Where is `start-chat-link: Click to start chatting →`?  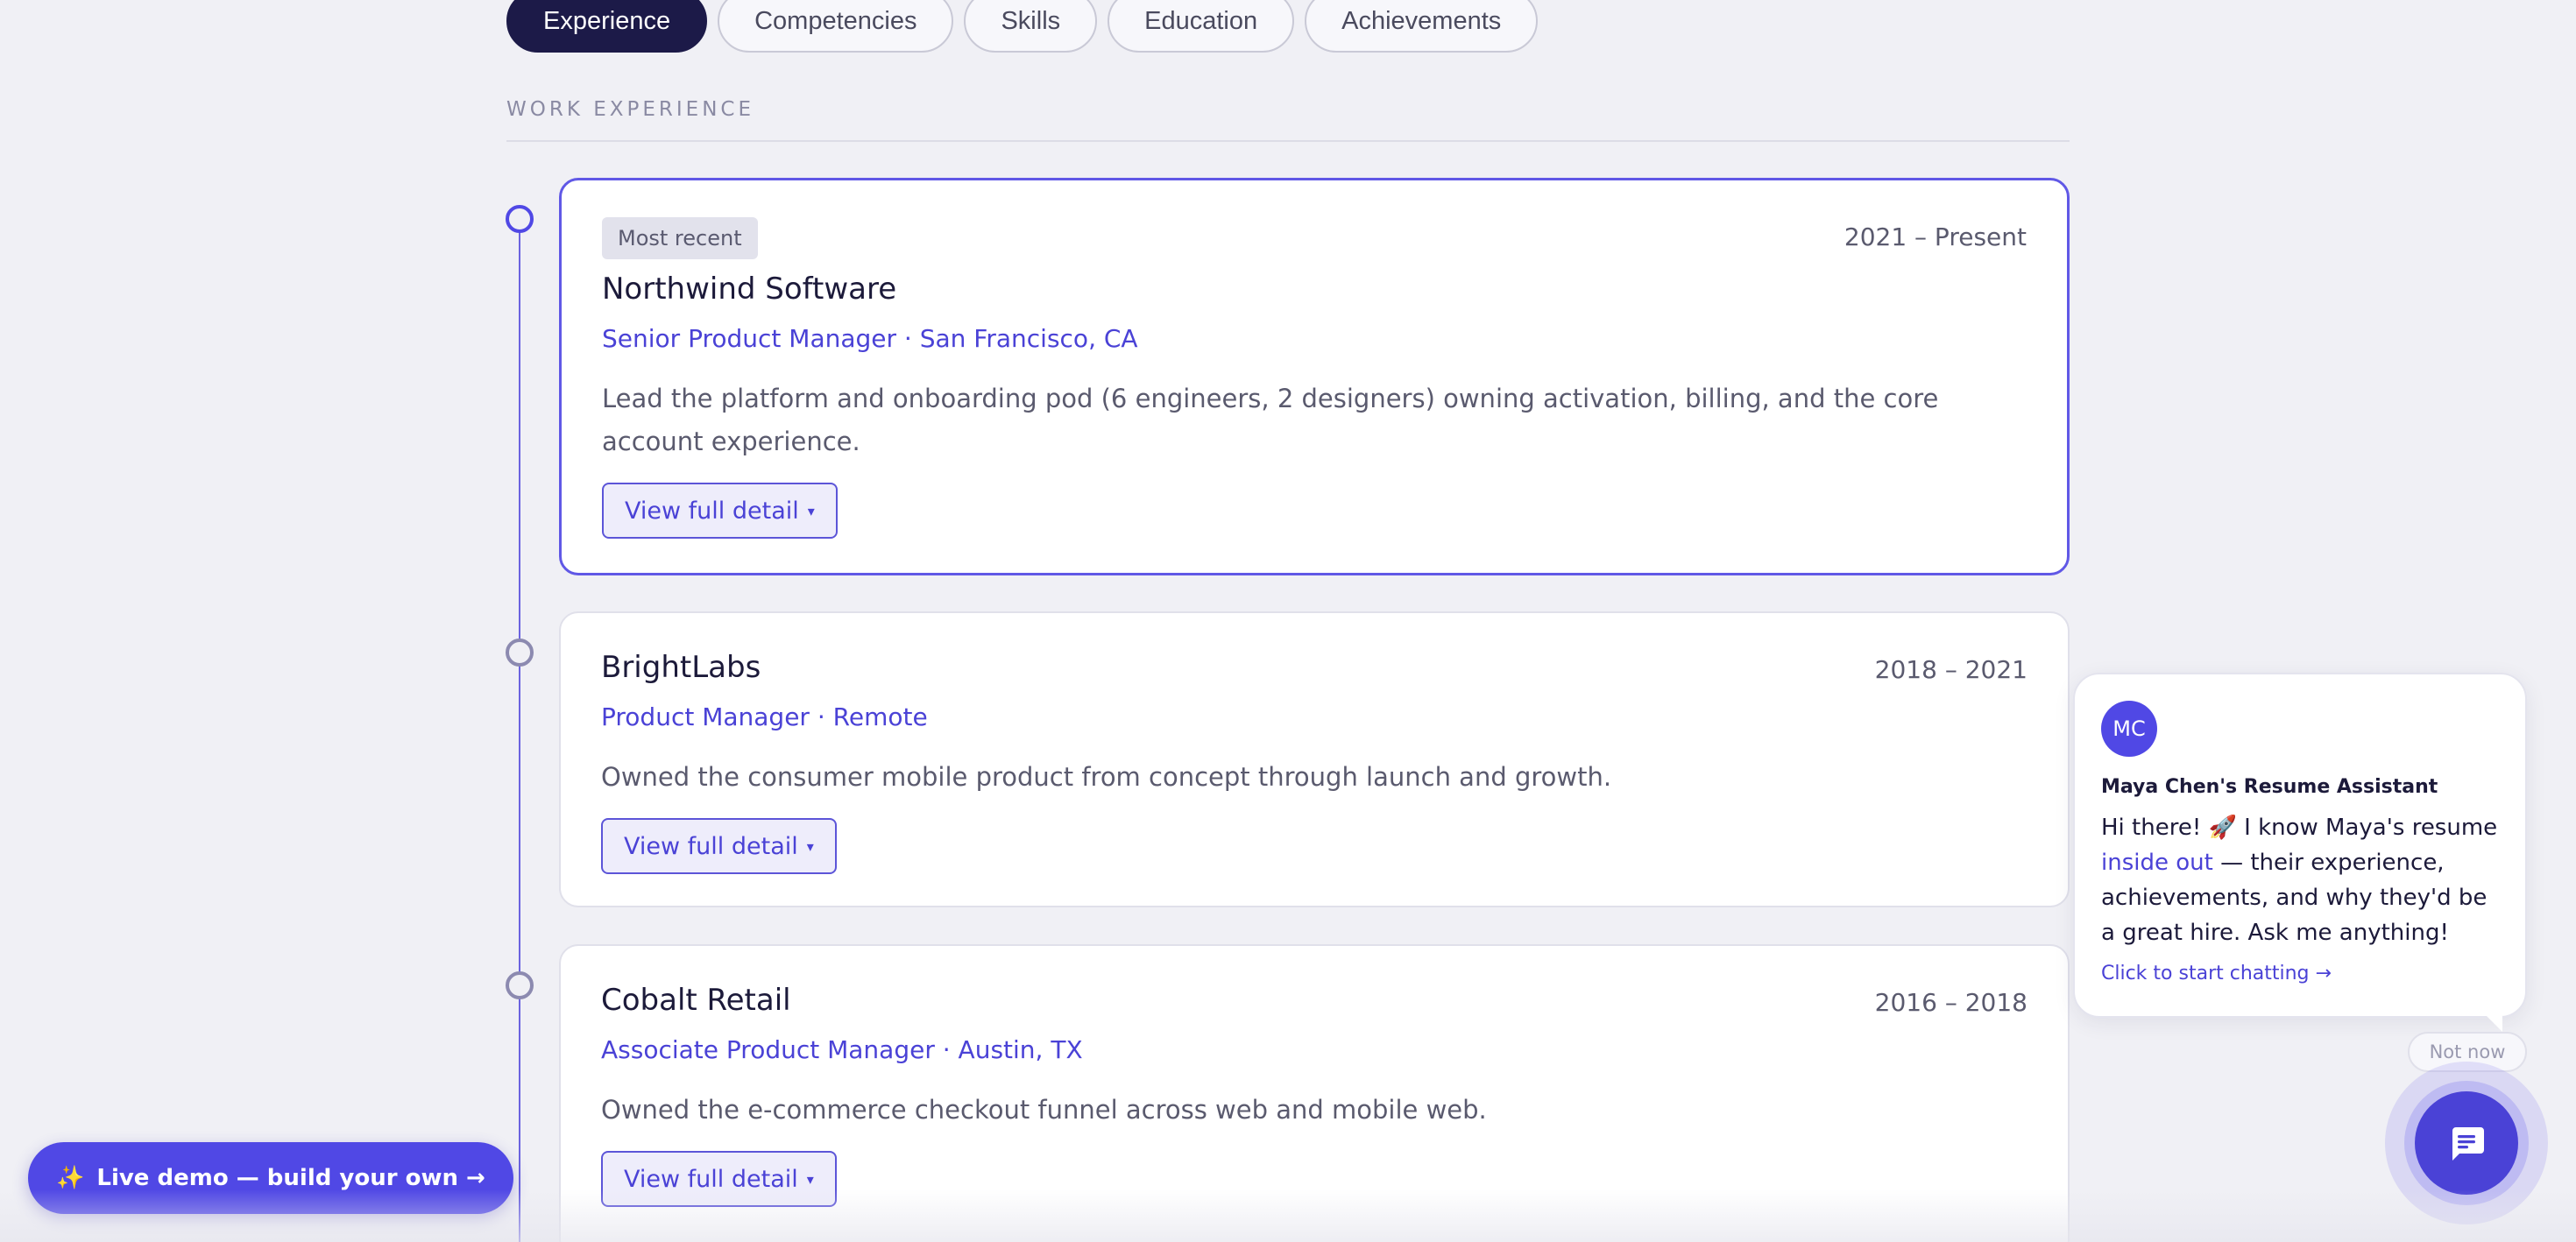
start-chat-link: Click to start chatting → is located at coordinates (2300, 973).